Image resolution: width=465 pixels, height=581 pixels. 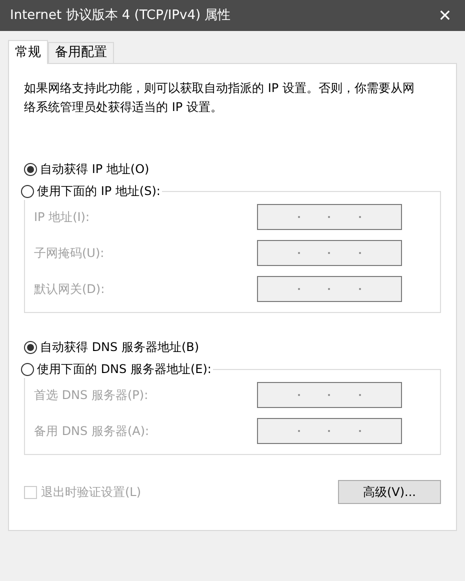 I want to click on radio-option: 使用下面的 DNS 服务器地址(E):, so click(x=117, y=369).